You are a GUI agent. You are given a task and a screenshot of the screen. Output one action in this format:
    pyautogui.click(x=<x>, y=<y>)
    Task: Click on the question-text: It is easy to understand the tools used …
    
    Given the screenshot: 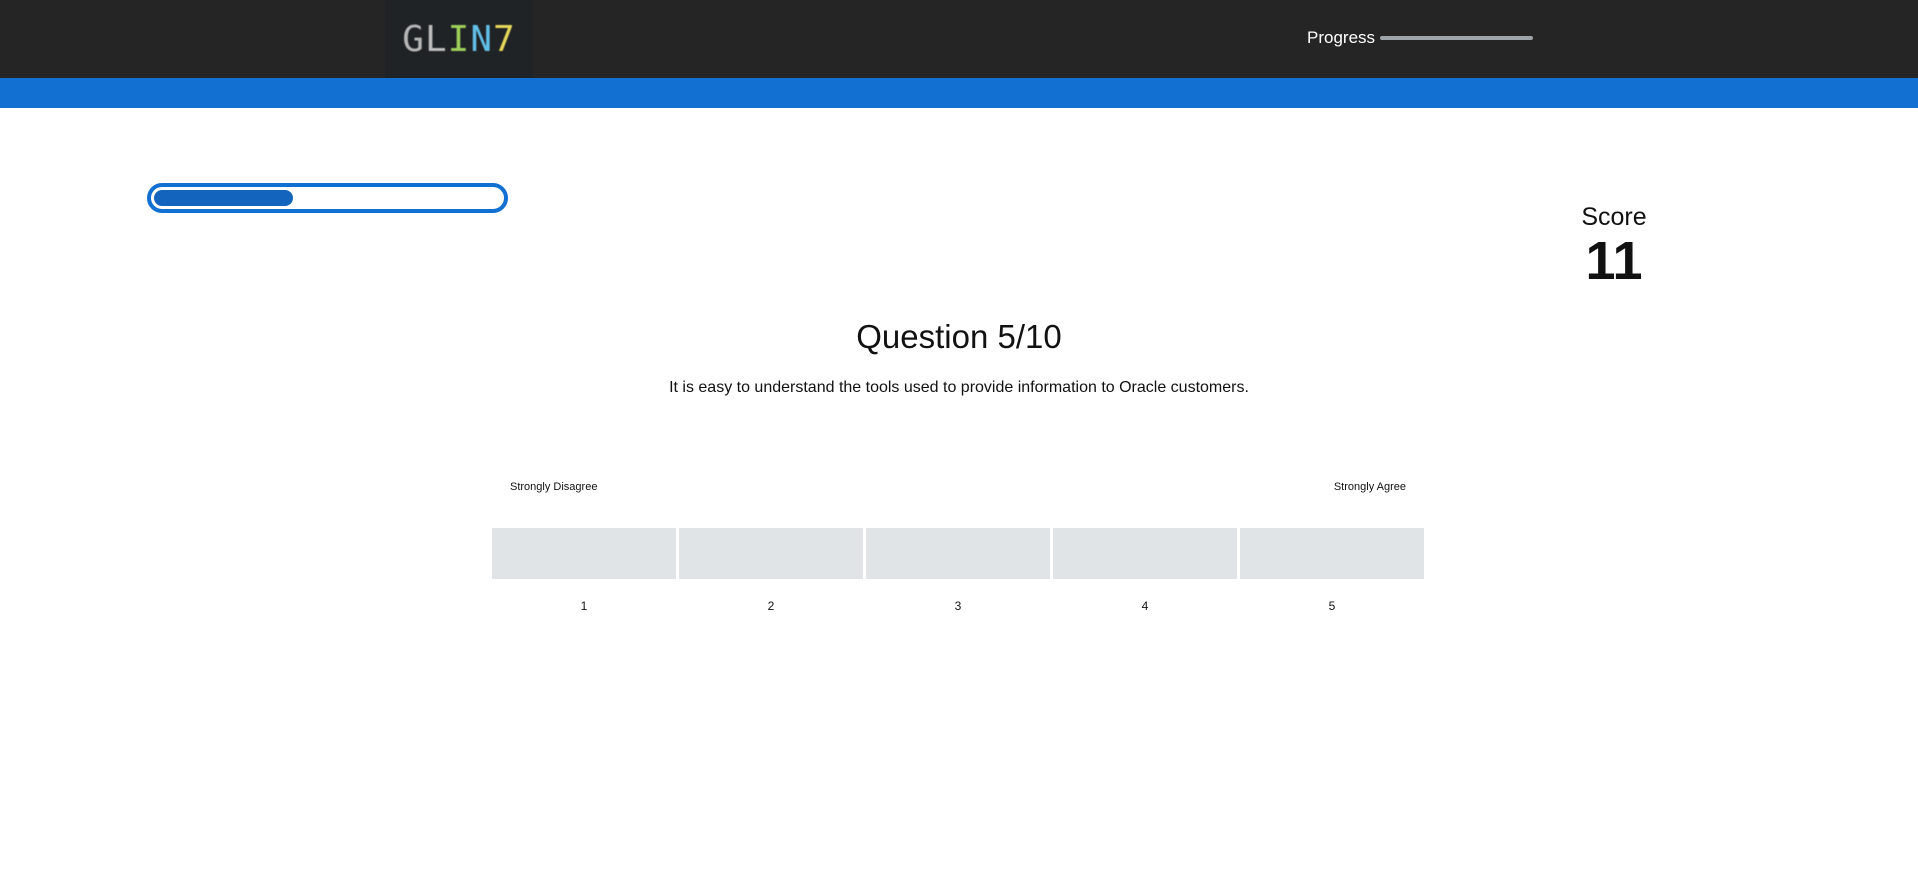 What is the action you would take?
    pyautogui.click(x=959, y=387)
    